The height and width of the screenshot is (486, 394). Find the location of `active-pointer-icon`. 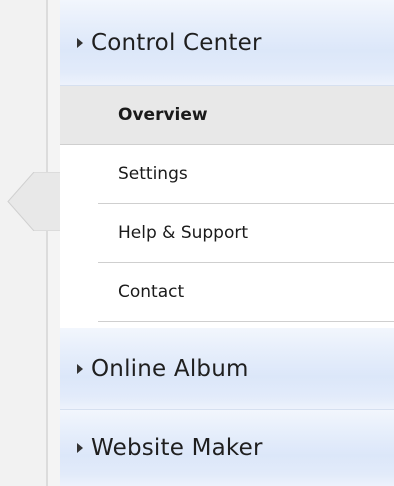

active-pointer-icon is located at coordinates (33, 201).